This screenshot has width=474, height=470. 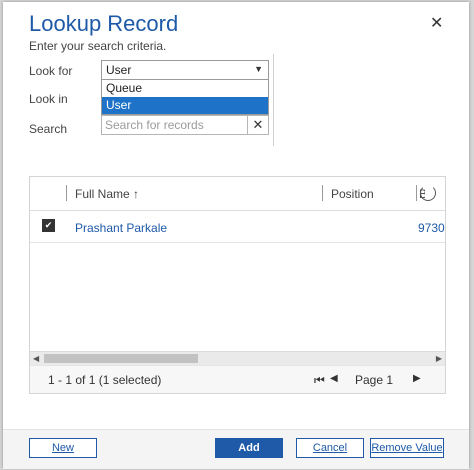 What do you see at coordinates (121, 358) in the screenshot?
I see `scrollbar-thumb` at bounding box center [121, 358].